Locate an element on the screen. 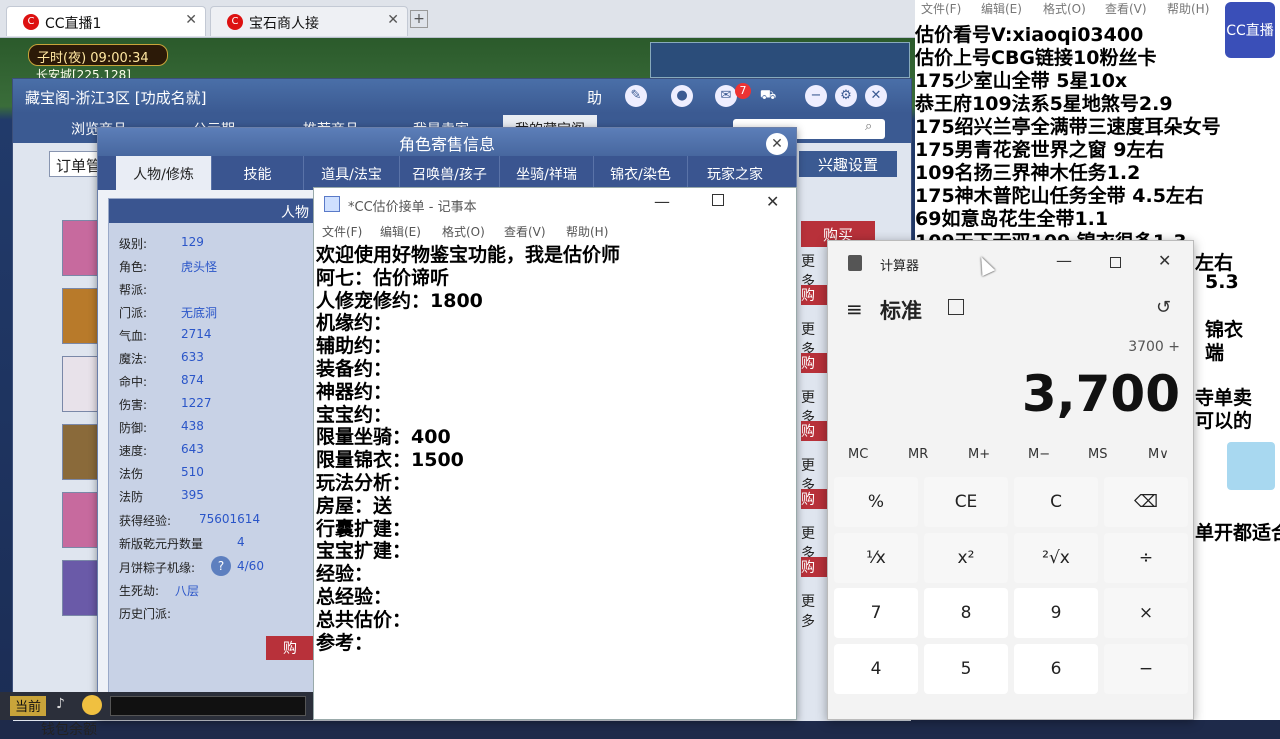 The image size is (1280, 739). percent-button: % is located at coordinates (876, 502).